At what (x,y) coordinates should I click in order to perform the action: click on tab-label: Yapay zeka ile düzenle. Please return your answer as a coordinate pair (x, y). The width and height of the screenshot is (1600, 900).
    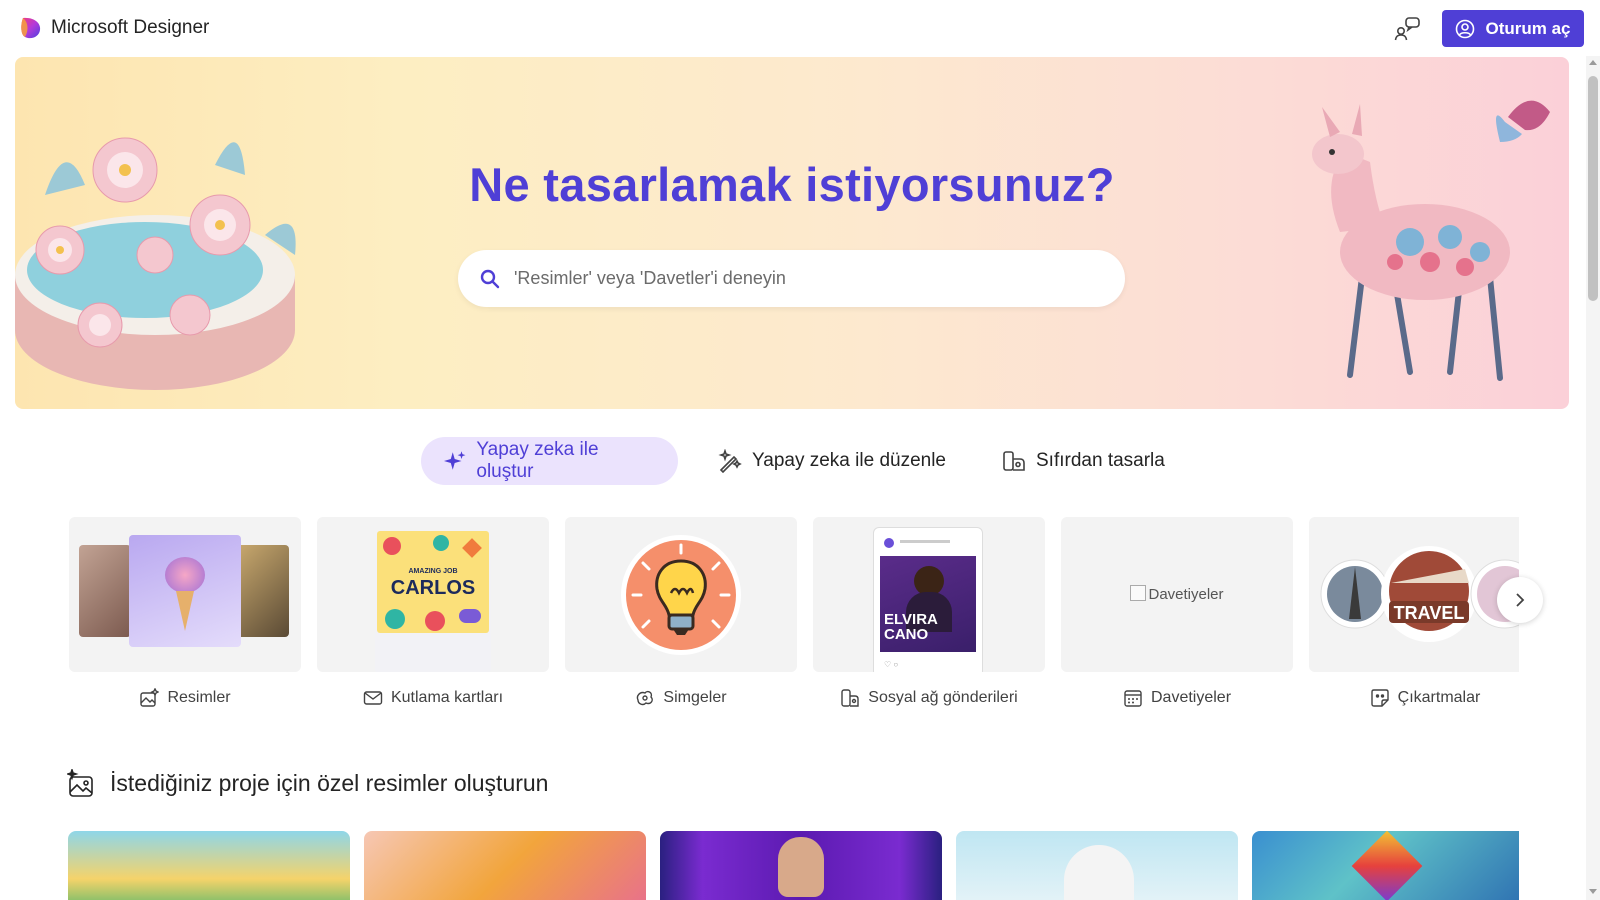
    Looking at the image, I should click on (849, 460).